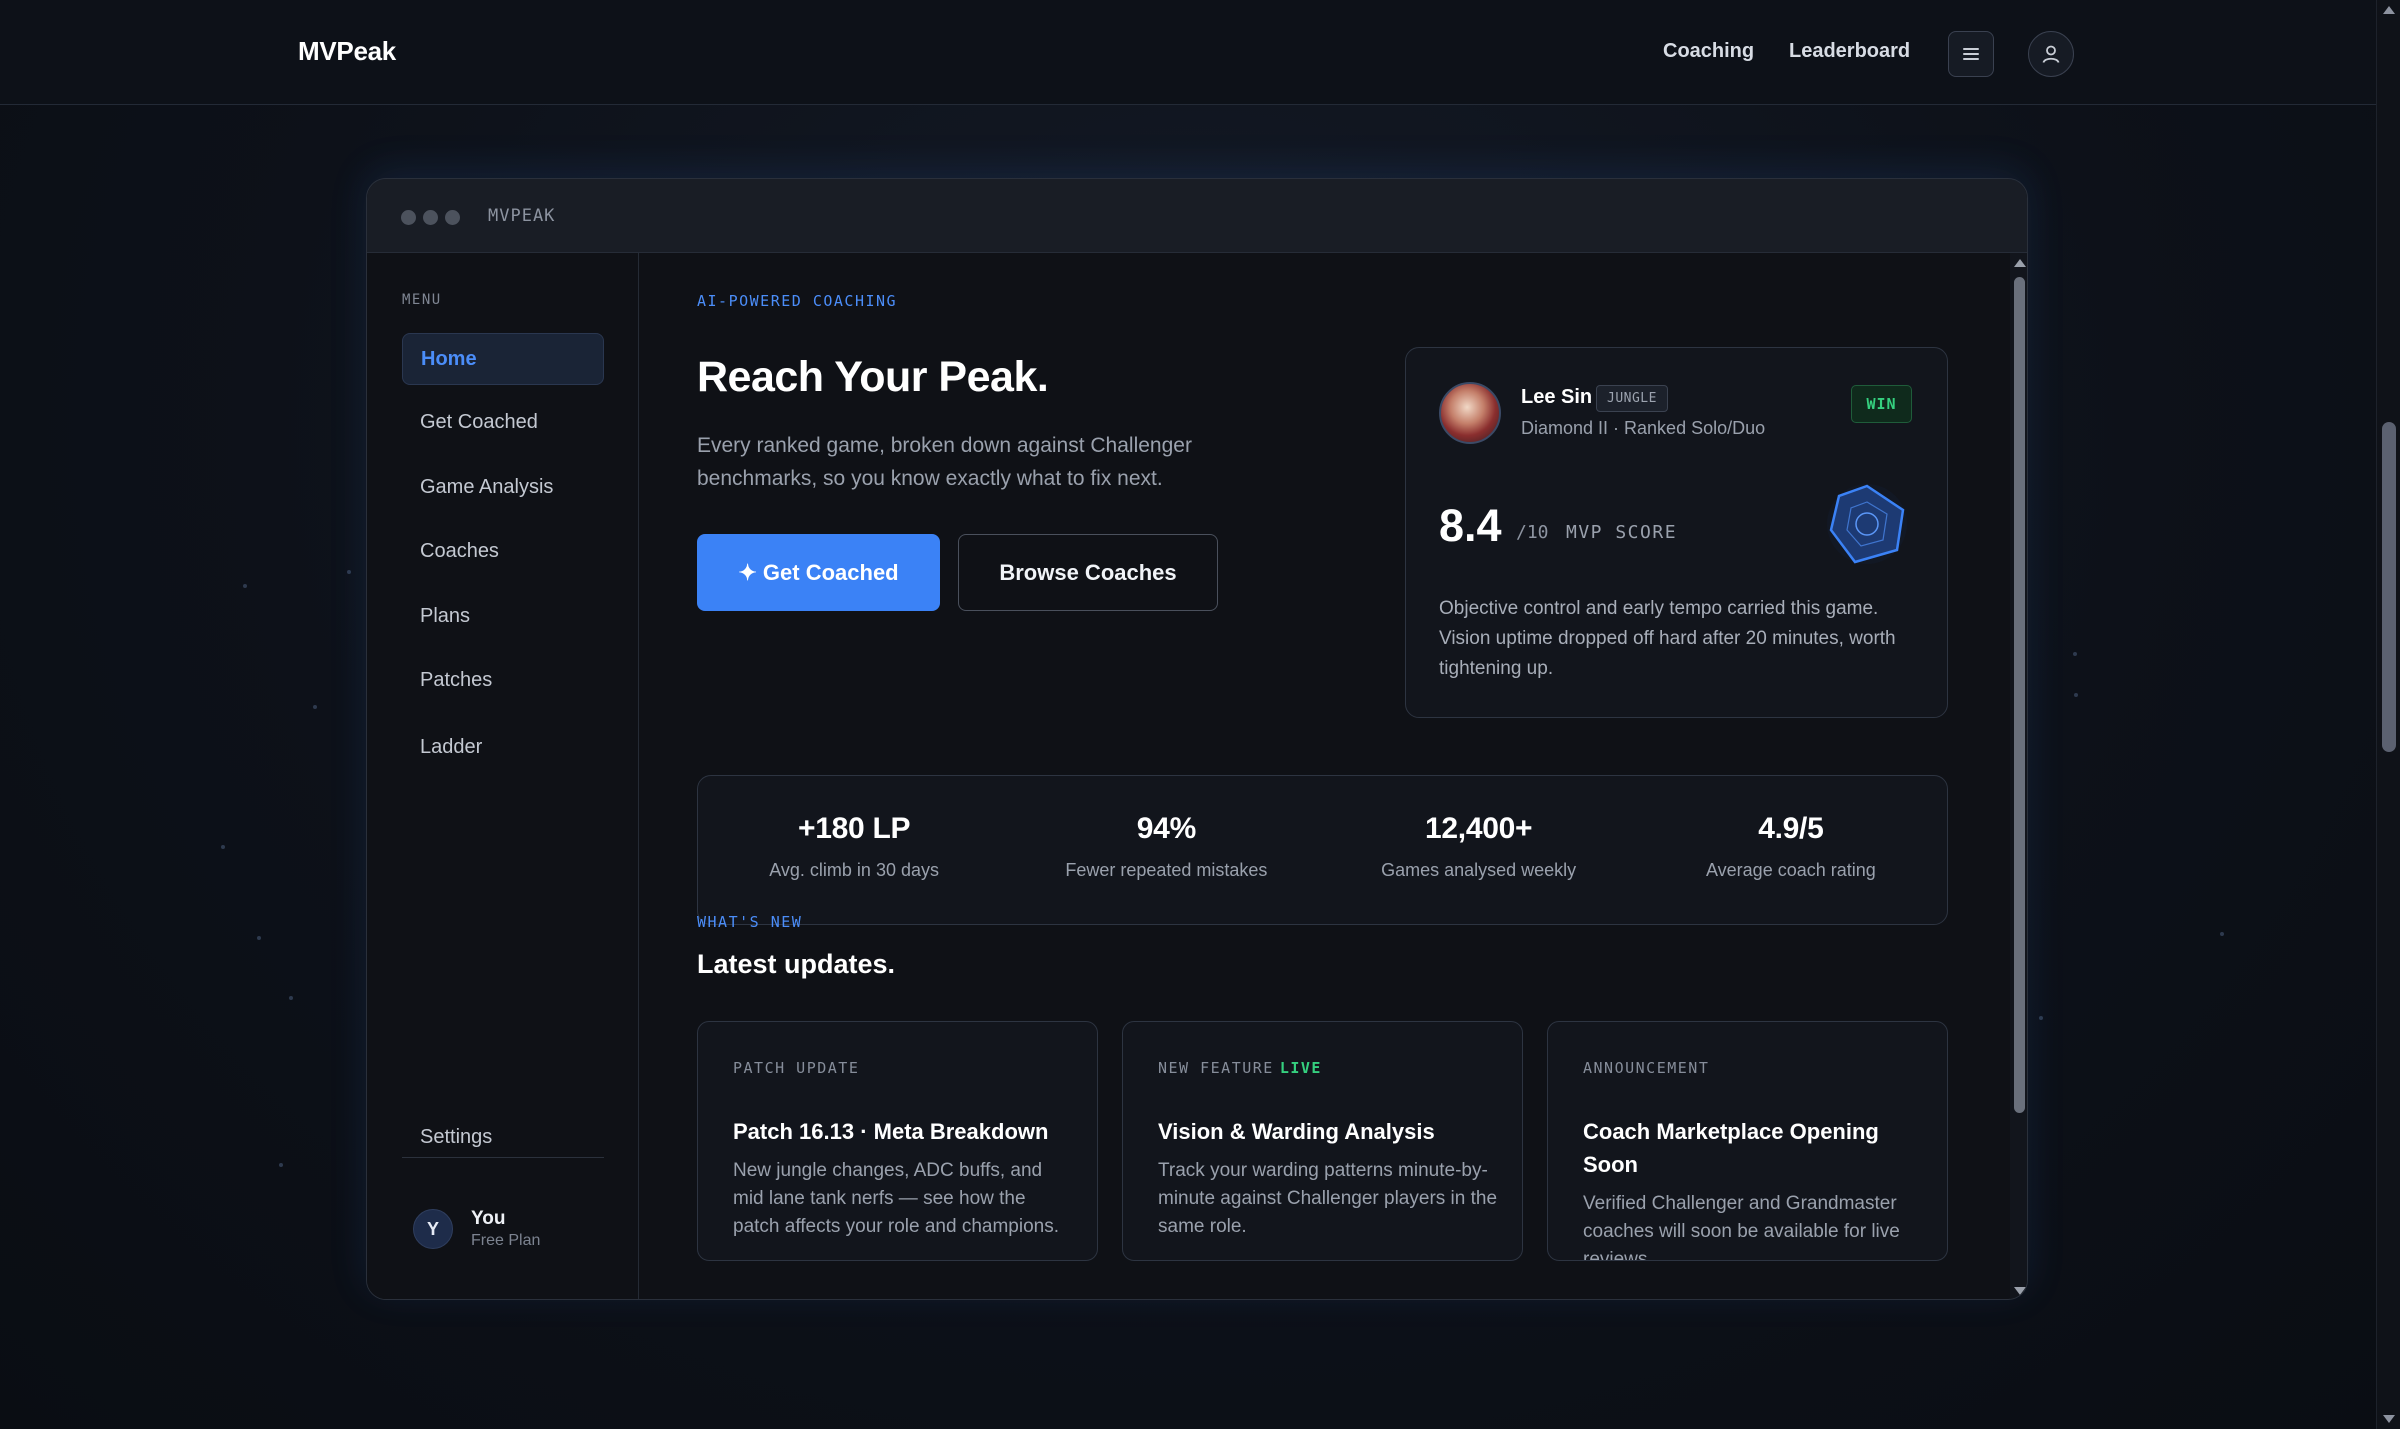 The image size is (2400, 1429). I want to click on champion-avatar, so click(1470, 413).